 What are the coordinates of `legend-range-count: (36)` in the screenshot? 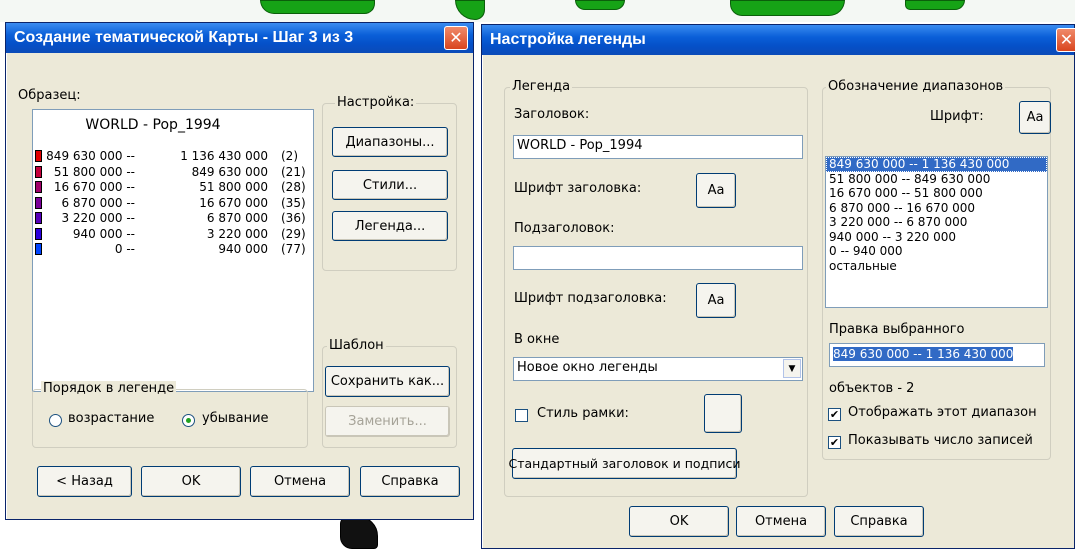 It's located at (293, 218).